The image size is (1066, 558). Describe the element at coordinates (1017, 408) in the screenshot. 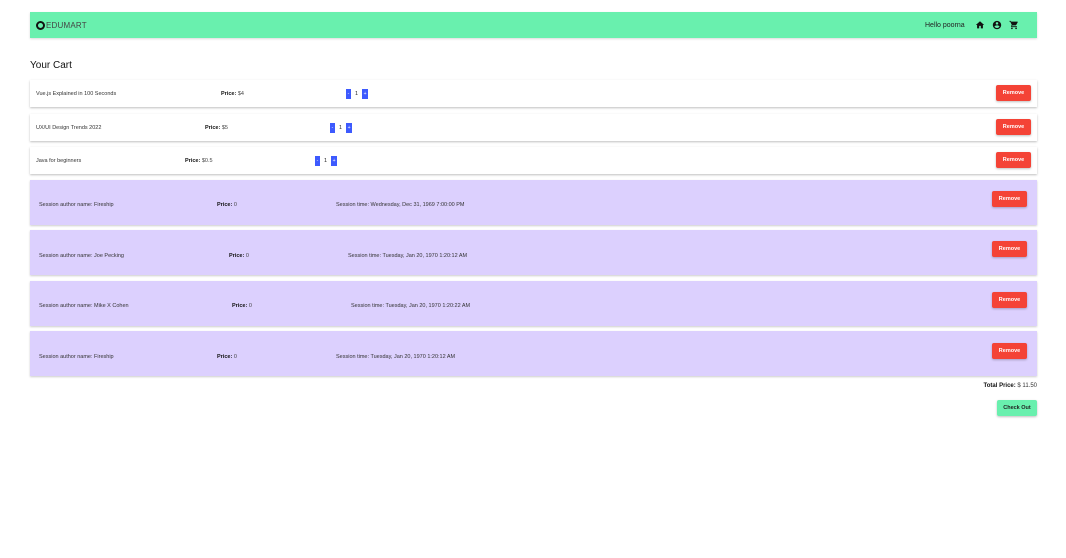

I see `checkout-button: Check Out` at that location.